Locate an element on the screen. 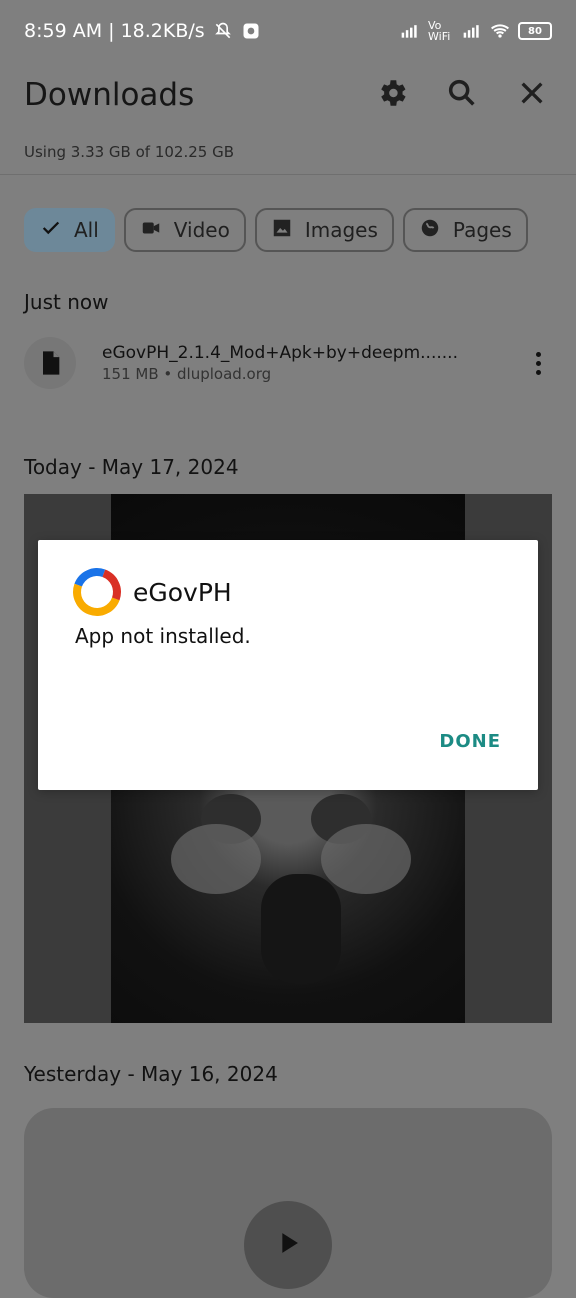  chip-video: Video is located at coordinates (184, 230).